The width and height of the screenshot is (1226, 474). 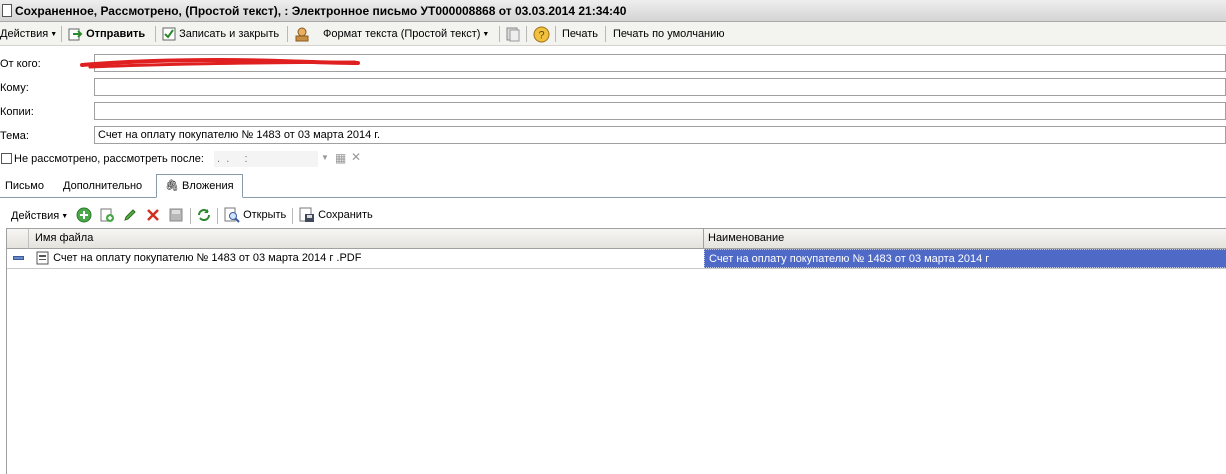 I want to click on open-button: Открыть, so click(x=255, y=215).